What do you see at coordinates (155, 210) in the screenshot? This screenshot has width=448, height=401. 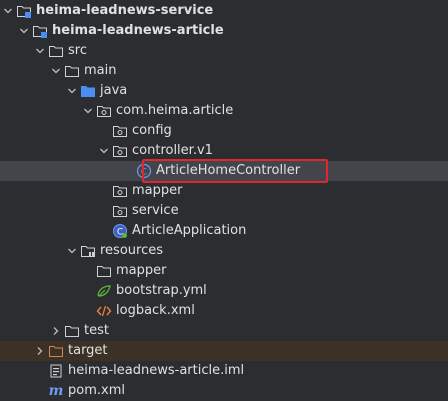 I see `tree-node-label: service` at bounding box center [155, 210].